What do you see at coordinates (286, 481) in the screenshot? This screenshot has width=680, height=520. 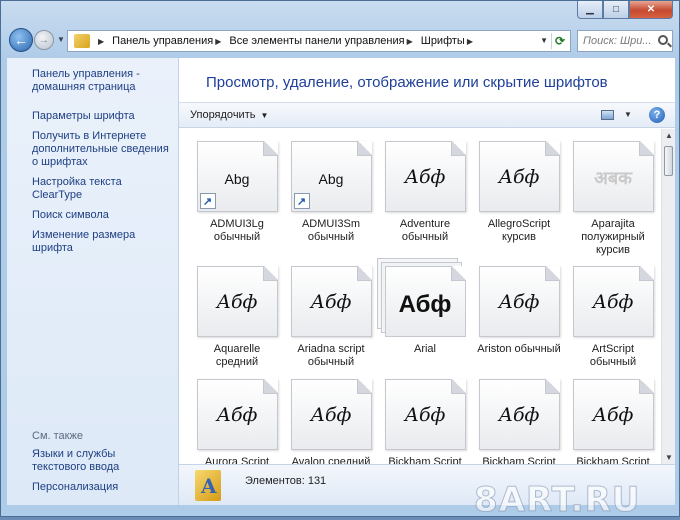 I see `item-count: Элементов: 131` at bounding box center [286, 481].